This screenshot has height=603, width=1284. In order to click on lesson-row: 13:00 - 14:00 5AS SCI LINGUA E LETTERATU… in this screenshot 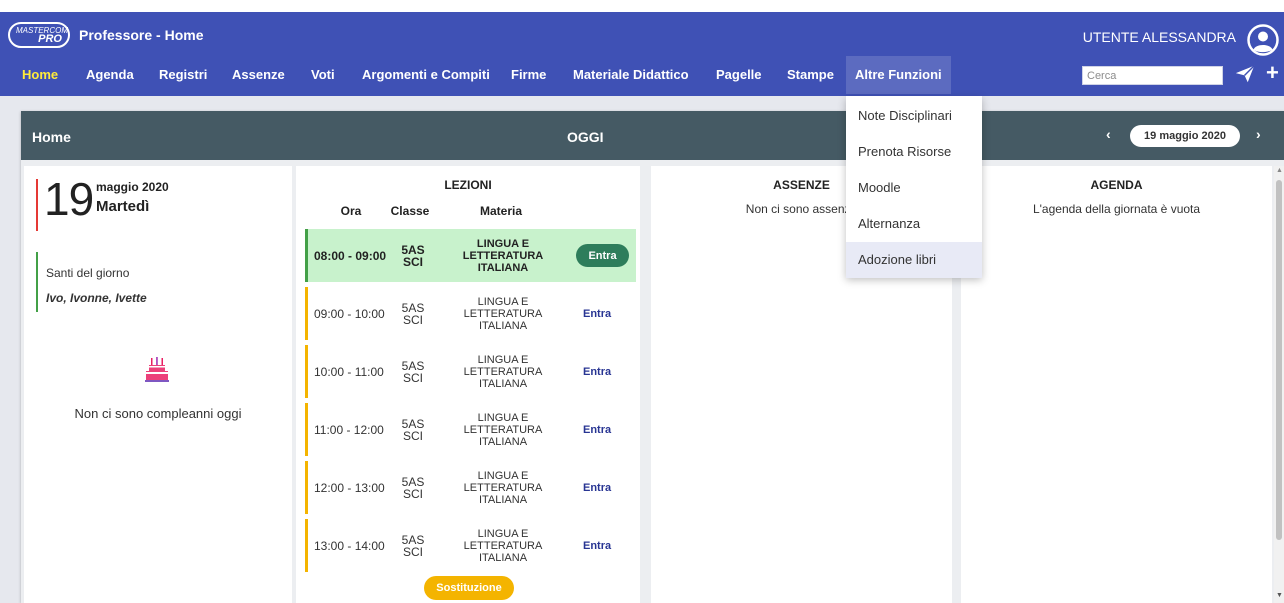, I will do `click(470, 545)`.